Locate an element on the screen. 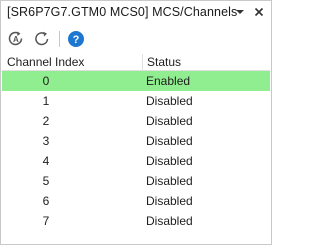 This screenshot has height=245, width=320. channel-index-cell: 7 is located at coordinates (46, 221).